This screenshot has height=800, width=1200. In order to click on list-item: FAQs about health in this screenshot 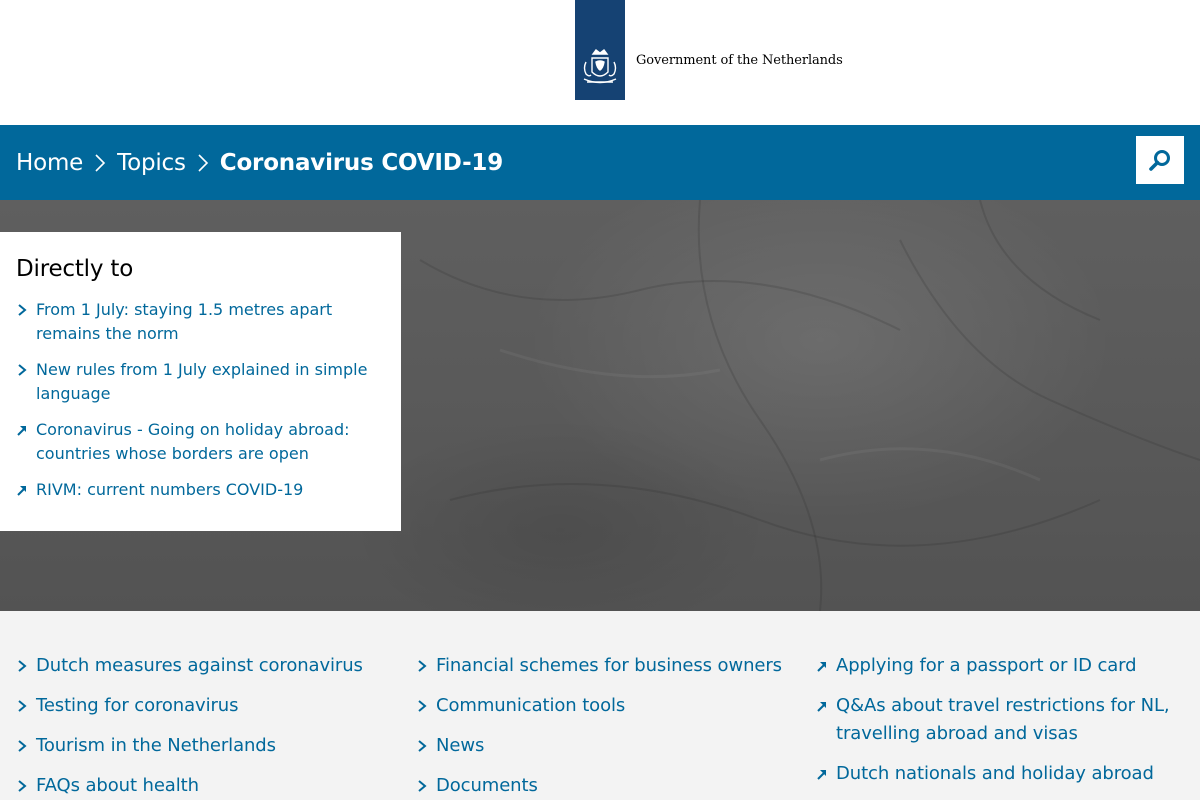, I will do `click(211, 786)`.